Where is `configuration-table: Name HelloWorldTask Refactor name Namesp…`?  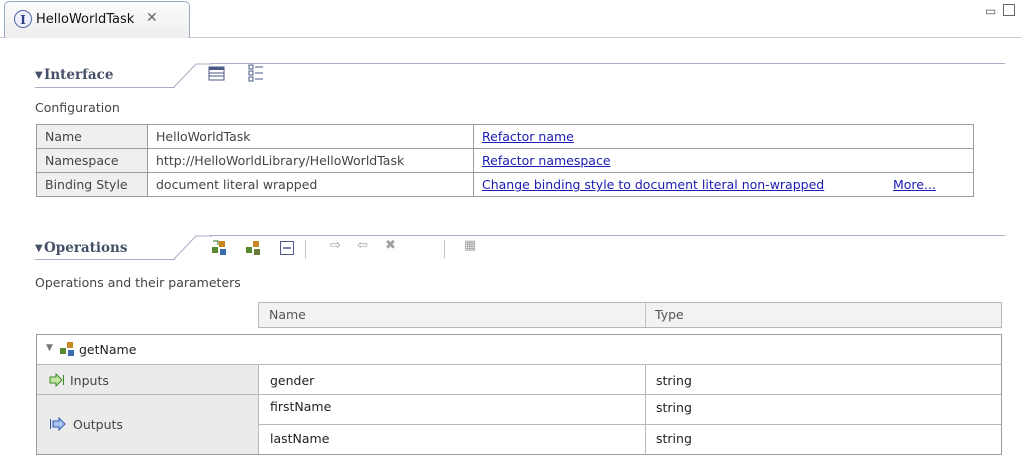
configuration-table: Name HelloWorldTask Refactor name Namesp… is located at coordinates (505, 160).